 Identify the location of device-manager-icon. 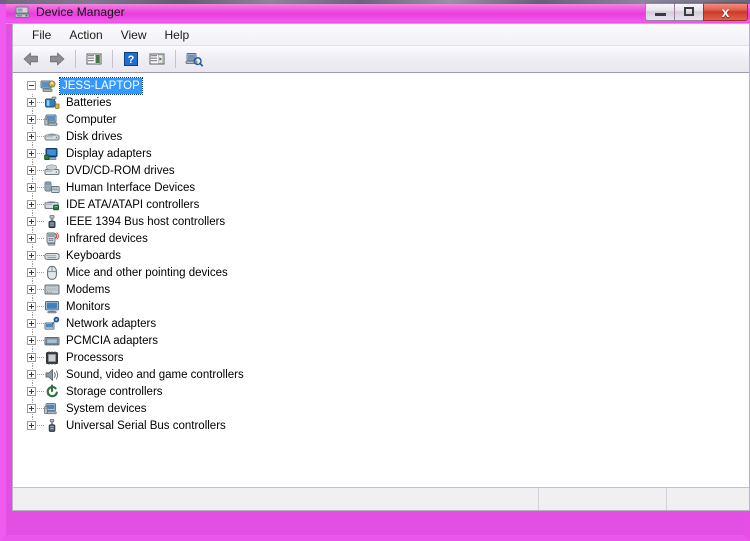
(22, 12).